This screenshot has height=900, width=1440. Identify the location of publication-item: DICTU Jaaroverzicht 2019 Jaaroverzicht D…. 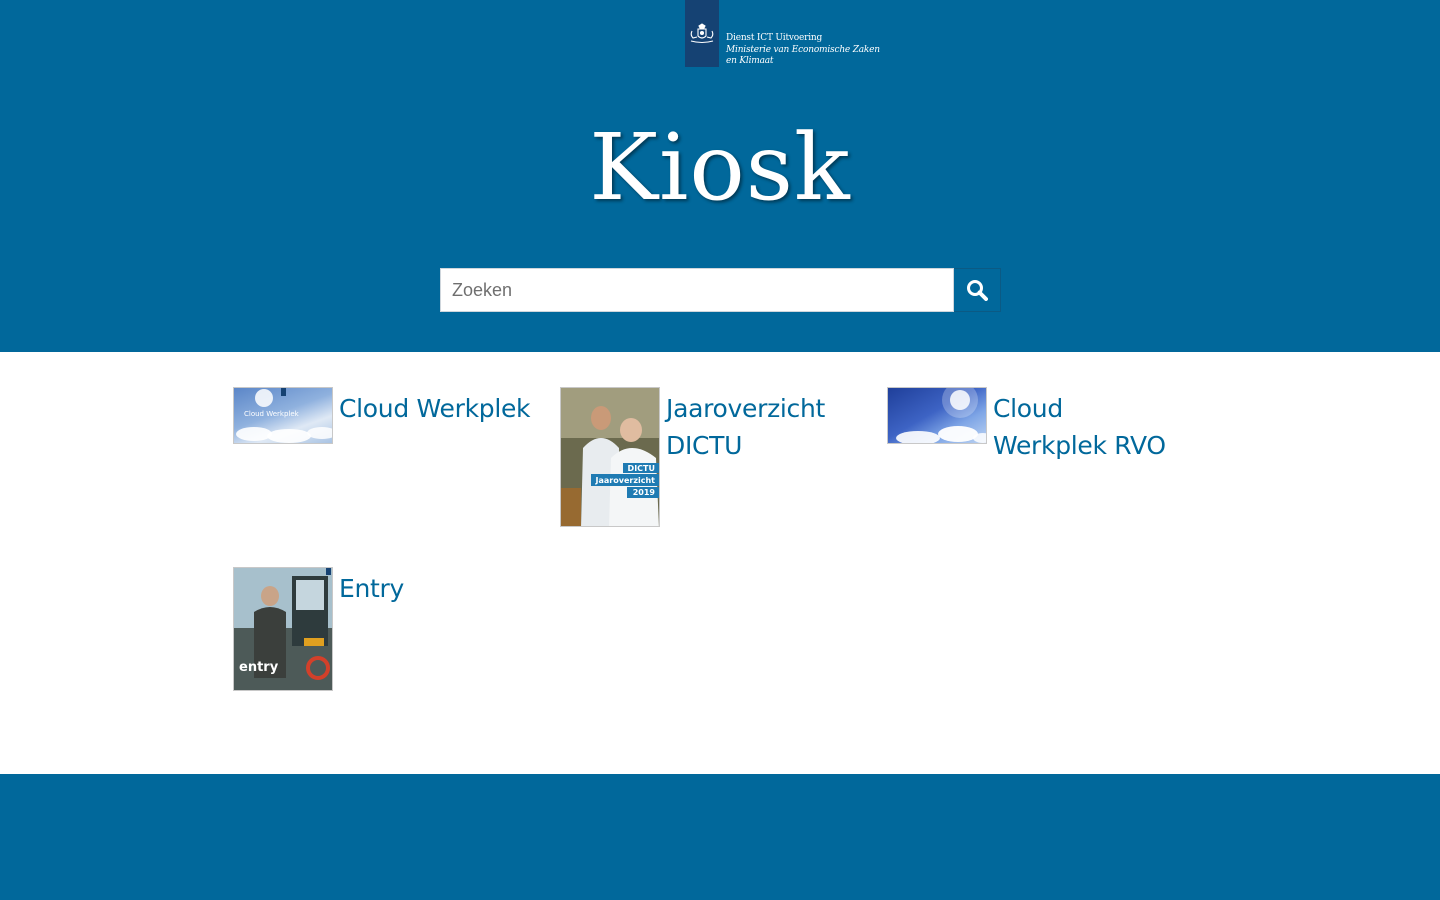
(700, 457).